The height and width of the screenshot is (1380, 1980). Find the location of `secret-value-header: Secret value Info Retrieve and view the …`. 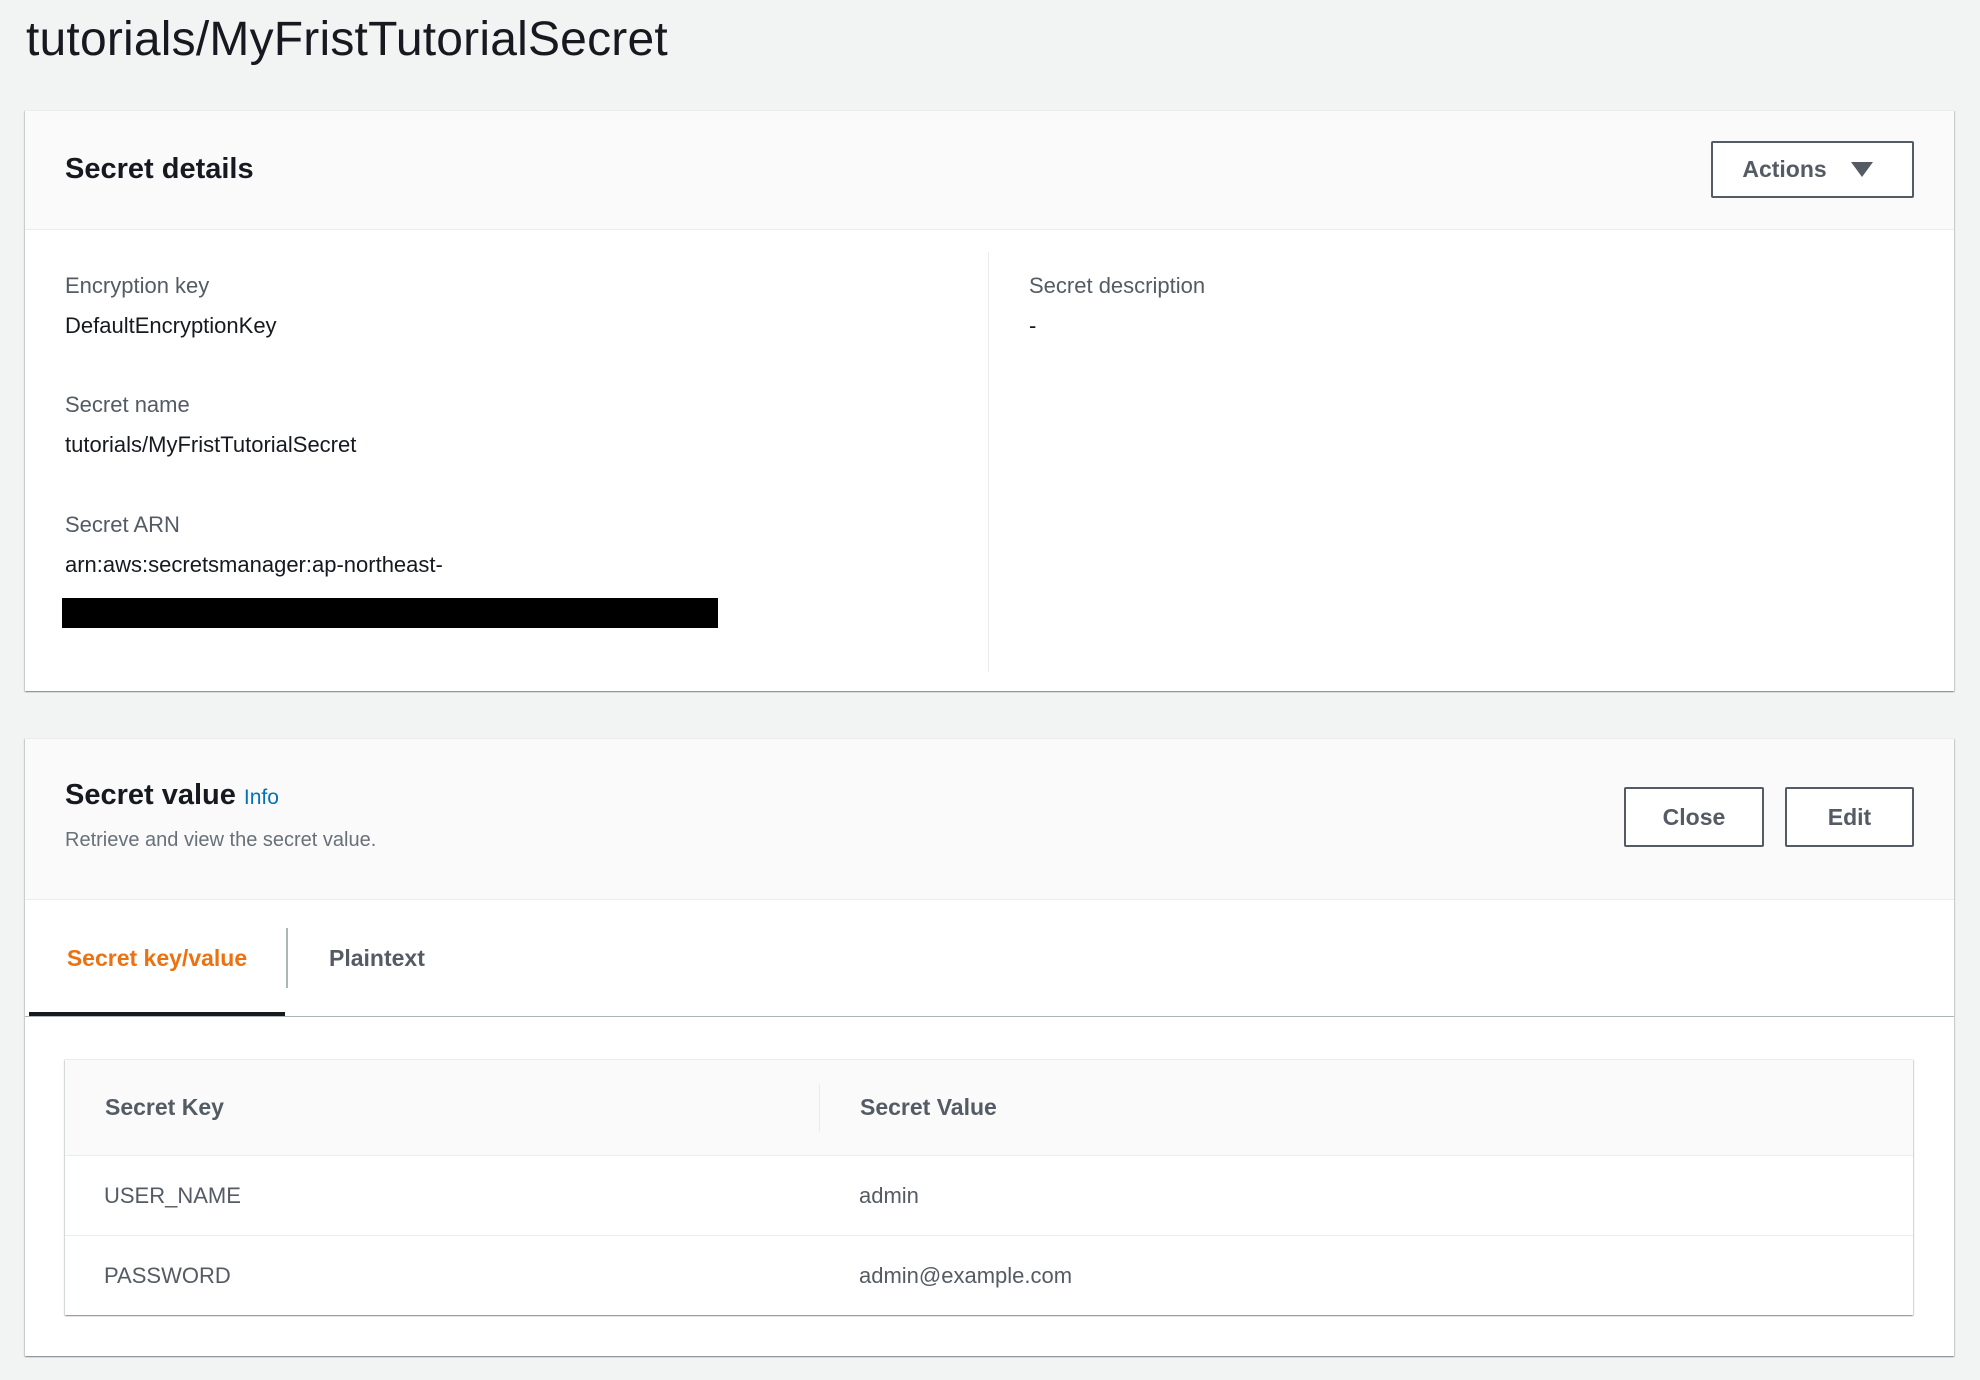

secret-value-header: Secret value Info Retrieve and view the … is located at coordinates (989, 819).